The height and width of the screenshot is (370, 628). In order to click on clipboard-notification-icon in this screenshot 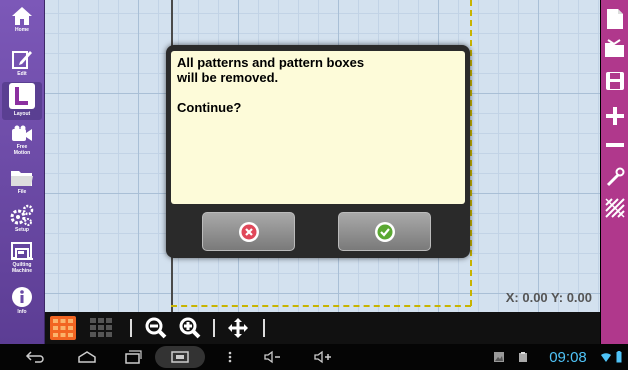, I will do `click(523, 357)`.